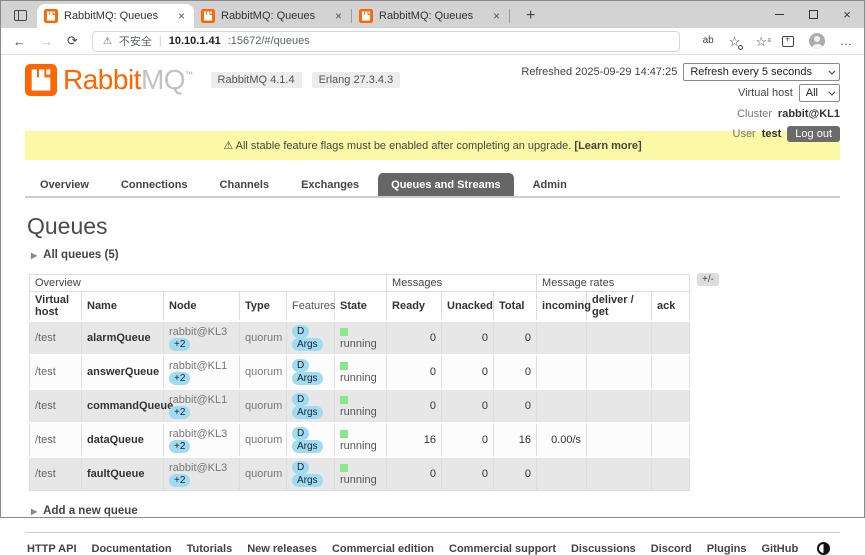  I want to click on cell-vhost: /test, so click(55, 371).